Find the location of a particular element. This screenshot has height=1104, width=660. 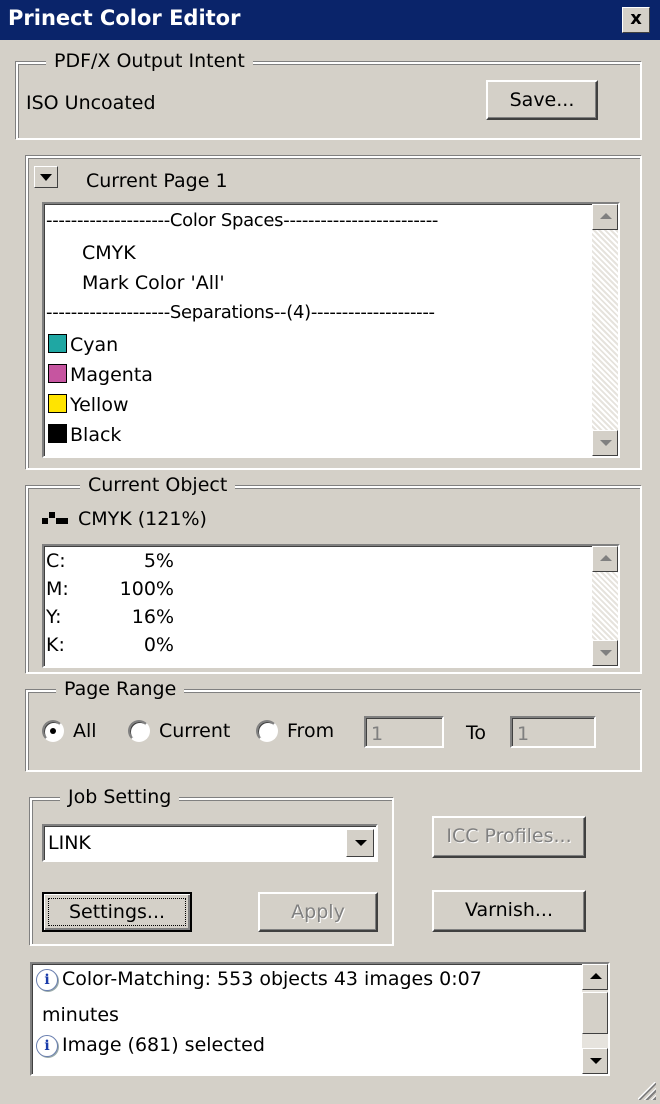

color-space-item: Mark Color 'All' is located at coordinates (153, 283).